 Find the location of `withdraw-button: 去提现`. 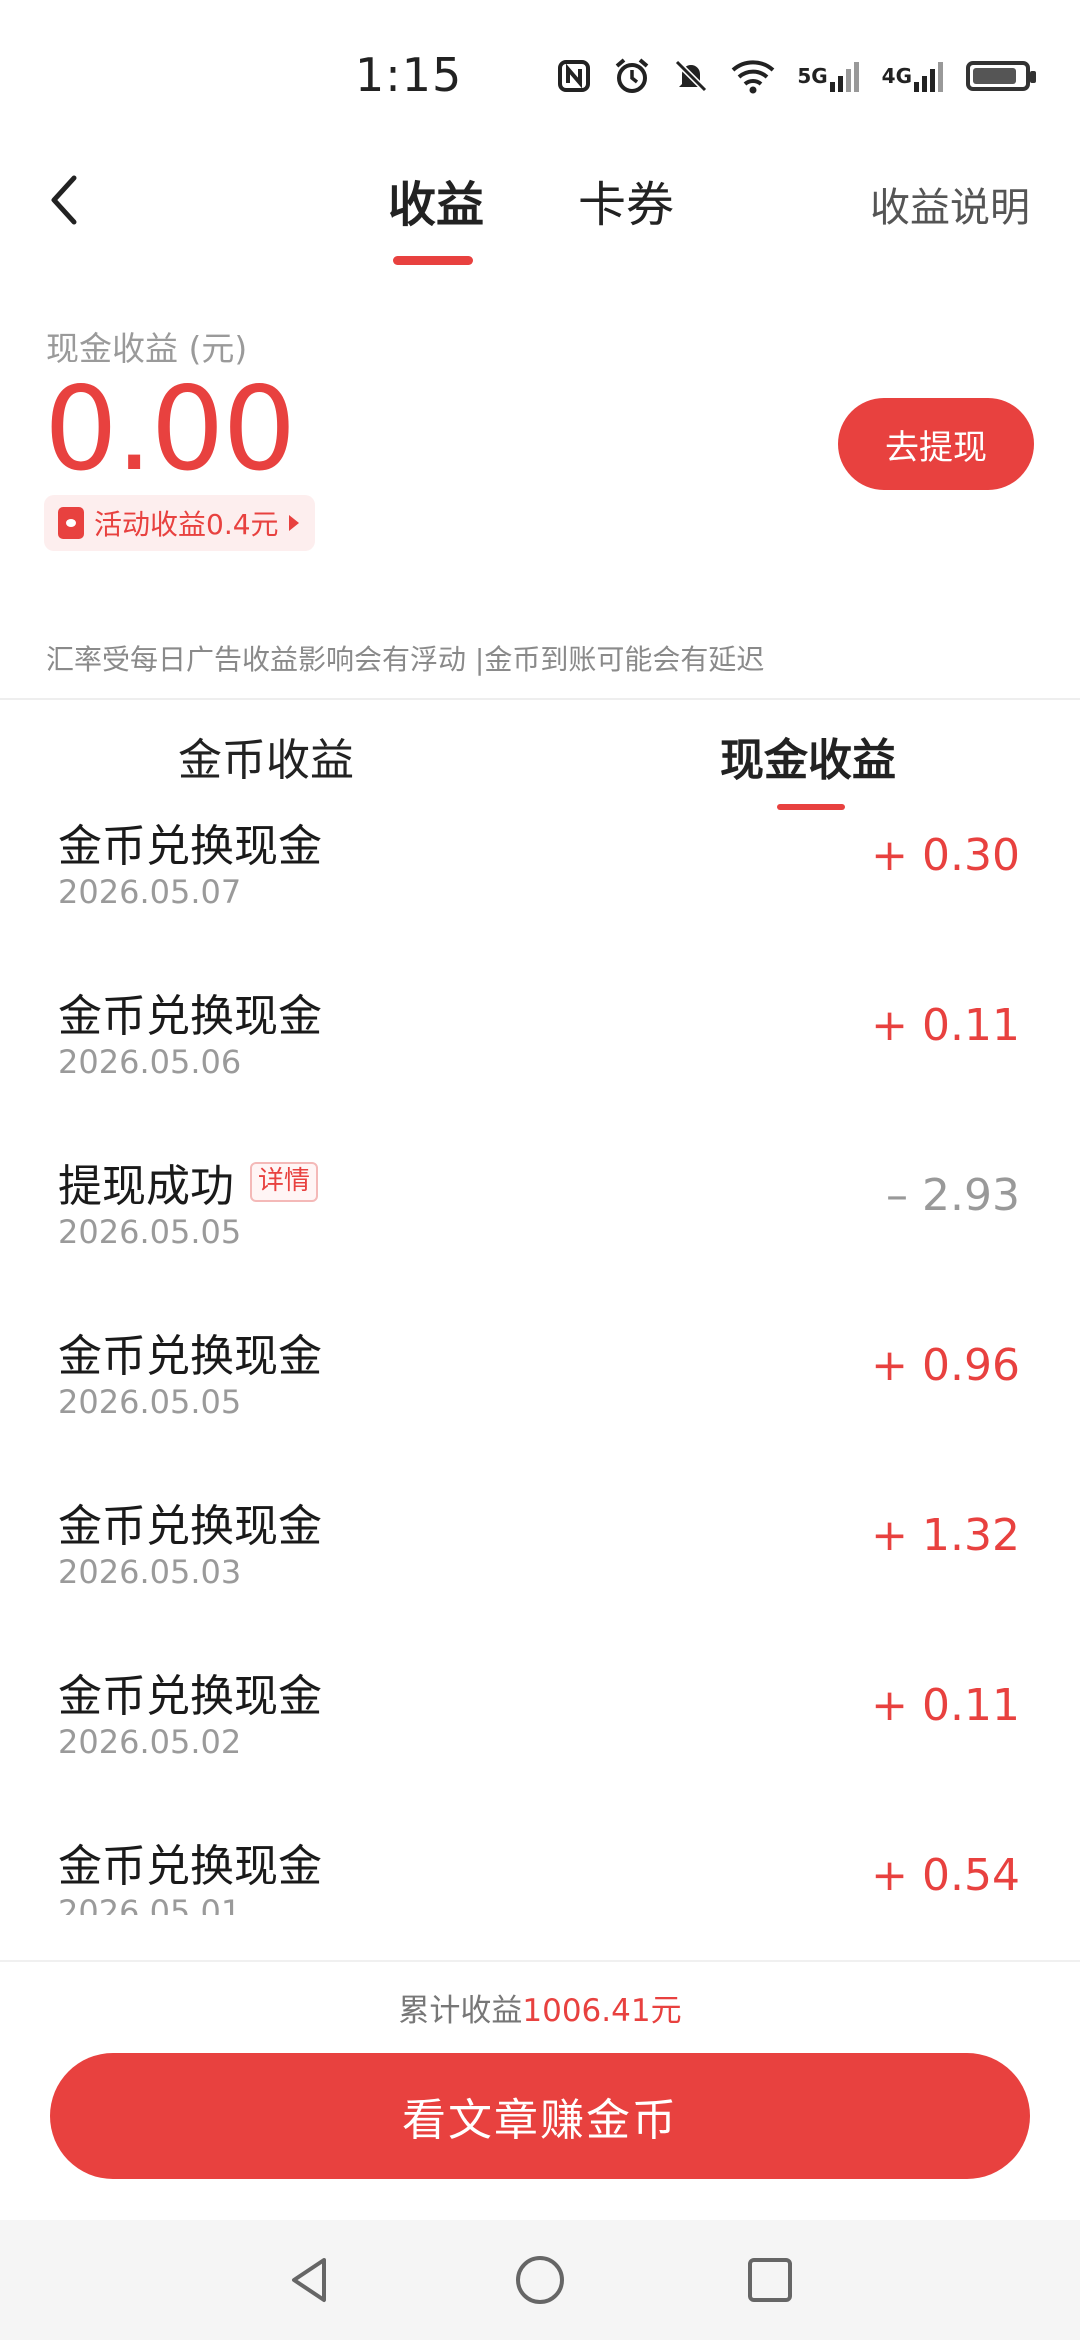

withdraw-button: 去提现 is located at coordinates (936, 444).